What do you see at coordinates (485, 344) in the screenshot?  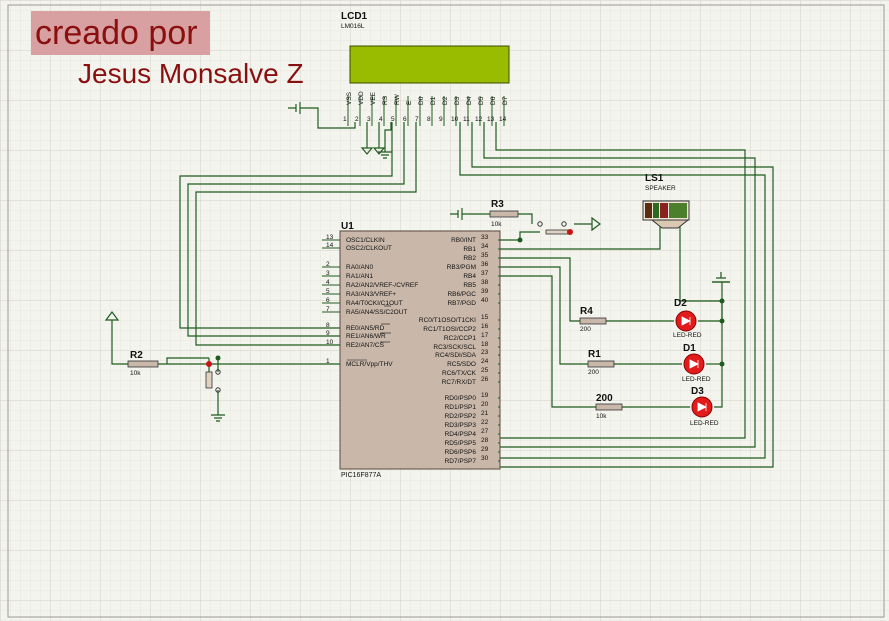 I see `mcu-pin-number: 18` at bounding box center [485, 344].